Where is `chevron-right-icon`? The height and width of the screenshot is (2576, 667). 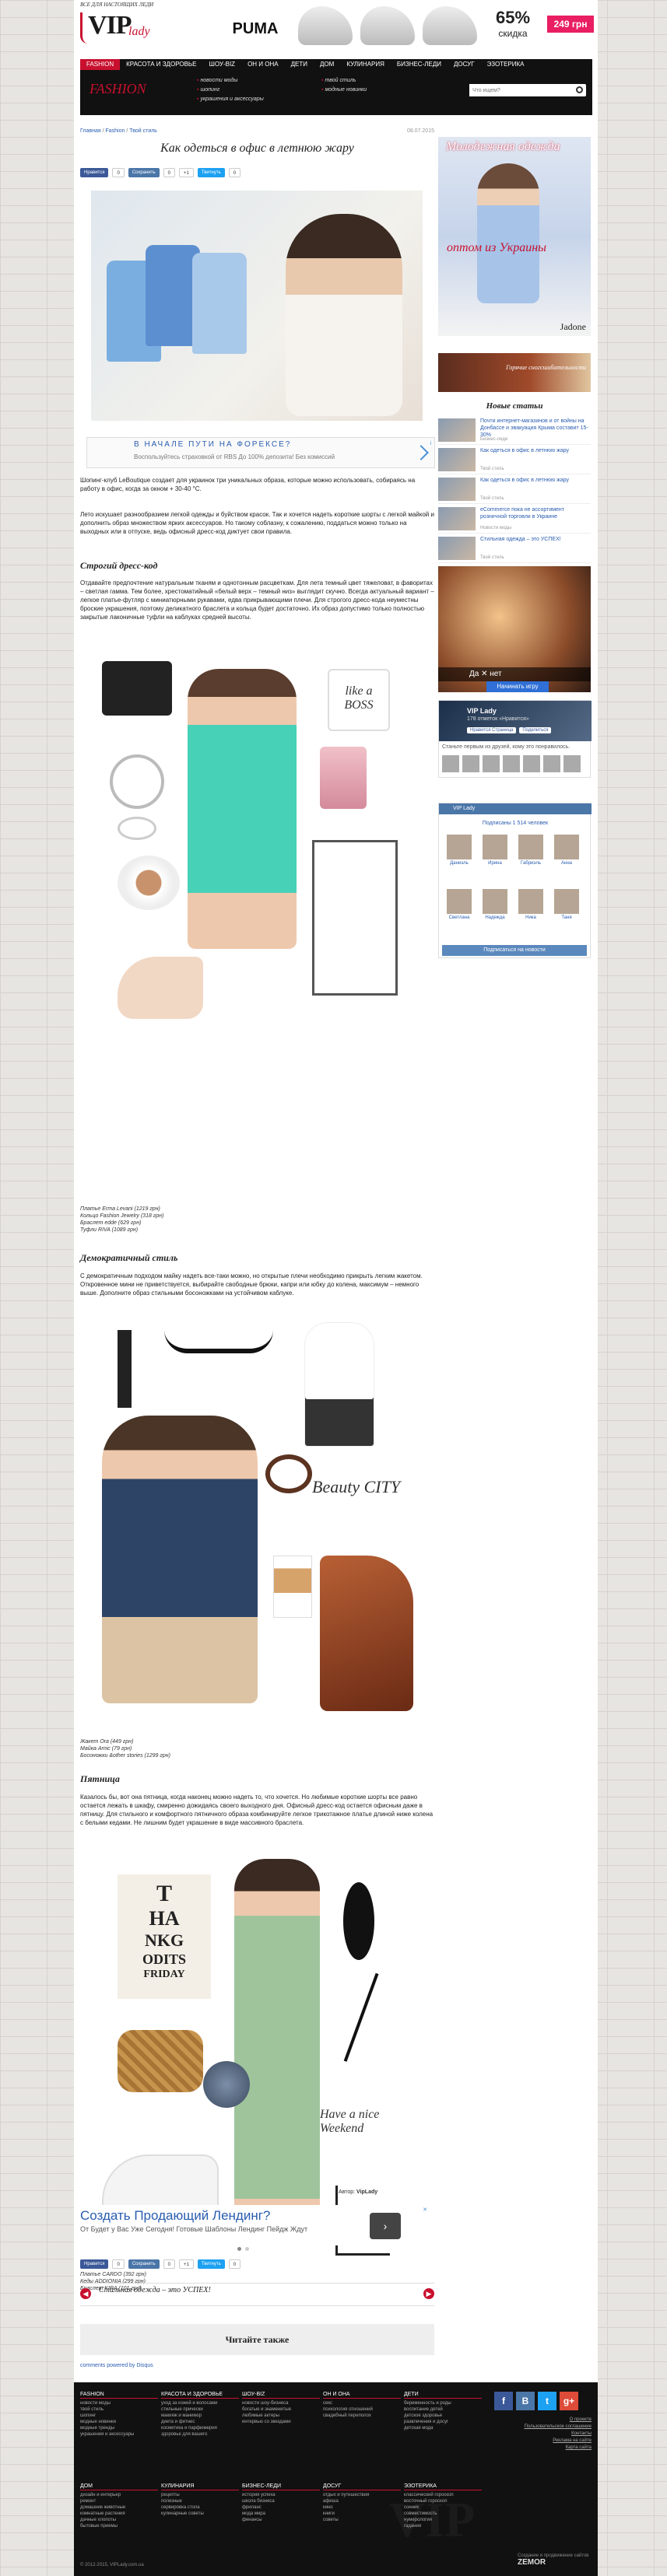 chevron-right-icon is located at coordinates (421, 453).